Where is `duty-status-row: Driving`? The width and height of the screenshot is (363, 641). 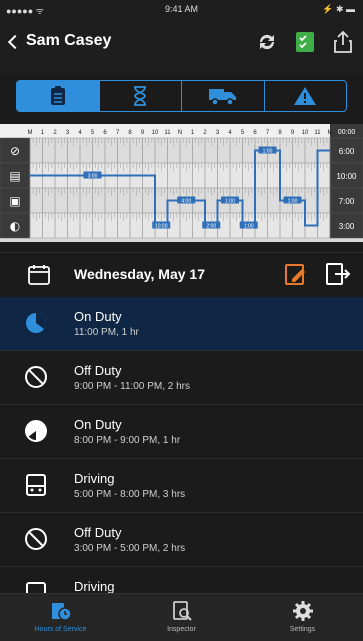 duty-status-row: Driving is located at coordinates (181, 580).